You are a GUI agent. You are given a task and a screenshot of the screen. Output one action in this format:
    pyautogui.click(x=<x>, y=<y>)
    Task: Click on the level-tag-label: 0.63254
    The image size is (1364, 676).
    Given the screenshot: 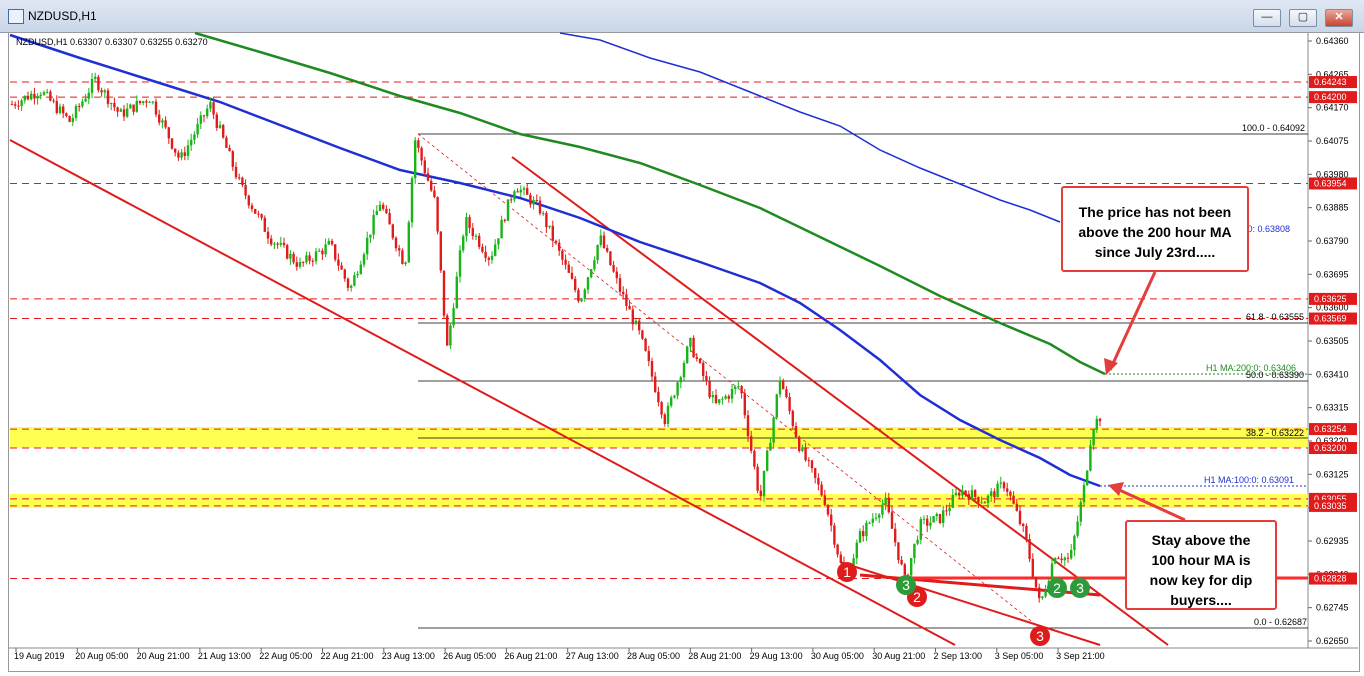 What is the action you would take?
    pyautogui.click(x=1330, y=429)
    